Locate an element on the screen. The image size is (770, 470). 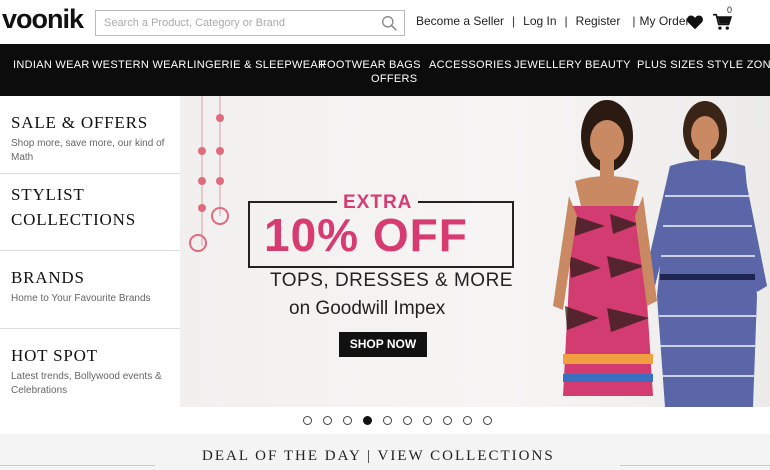
sidebar-item-subtitle: Home to Your Favourite Brands is located at coordinates (81, 298).